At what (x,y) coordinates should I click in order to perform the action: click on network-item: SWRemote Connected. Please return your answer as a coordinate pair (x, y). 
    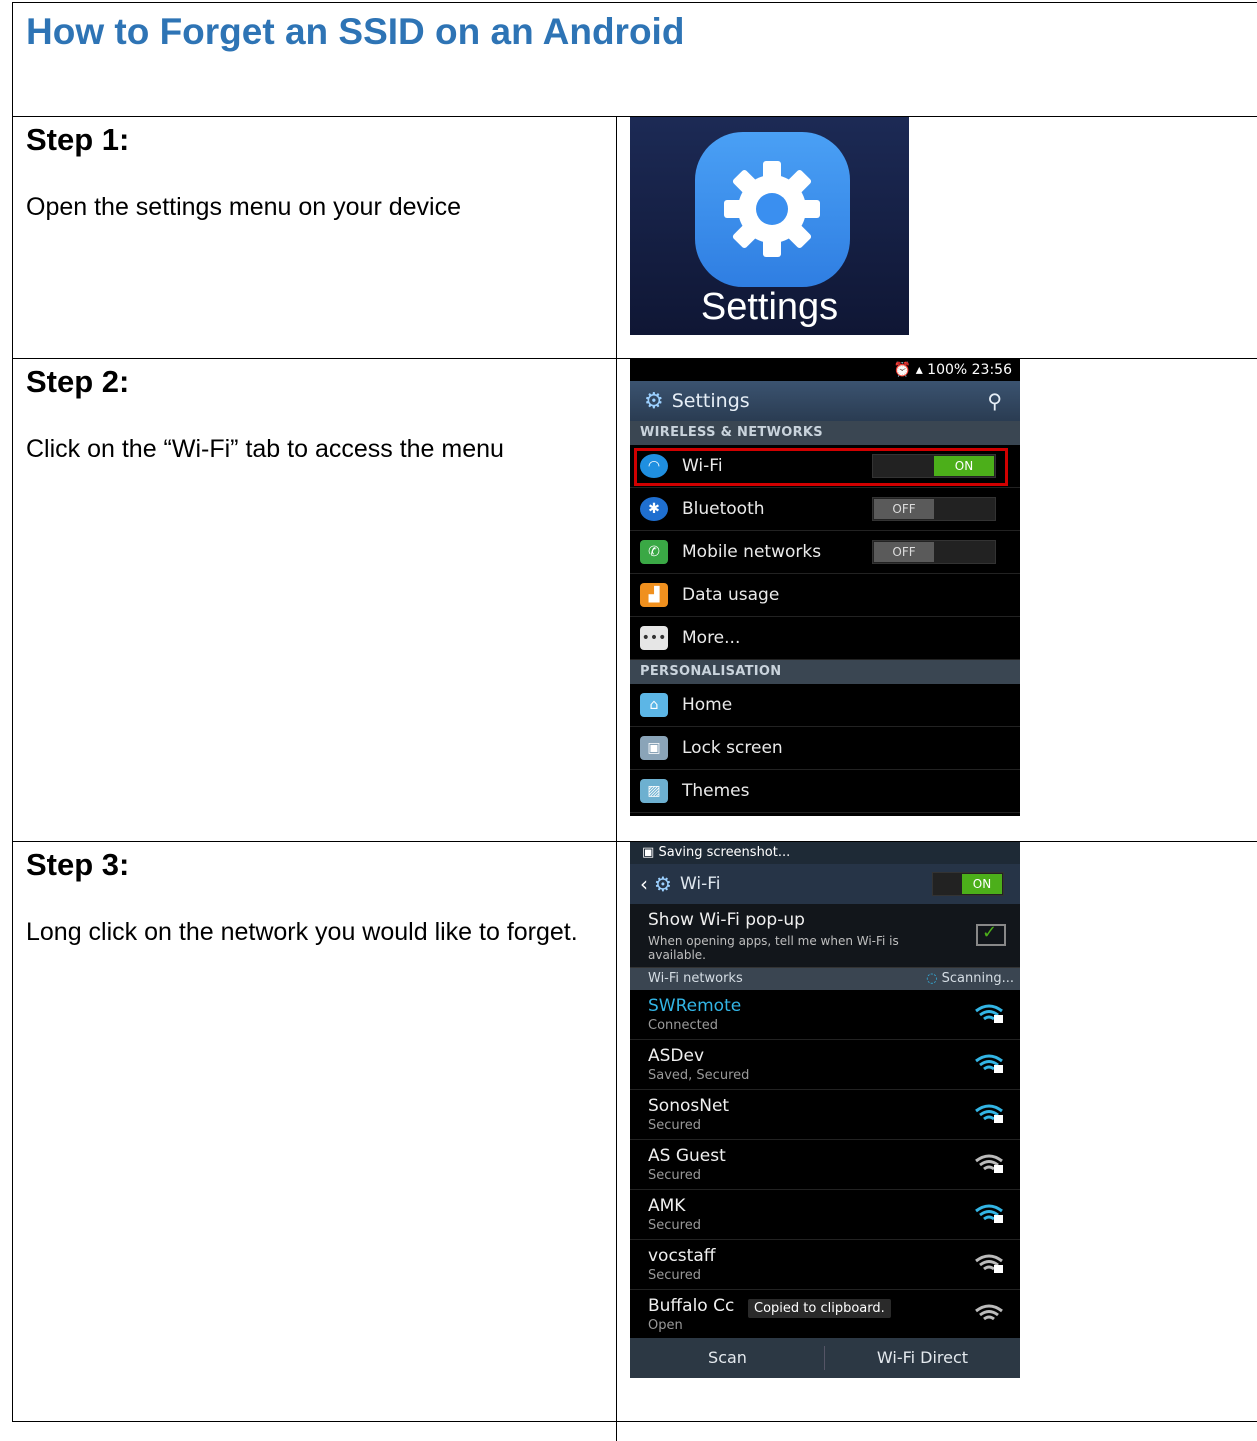
    Looking at the image, I should click on (825, 1015).